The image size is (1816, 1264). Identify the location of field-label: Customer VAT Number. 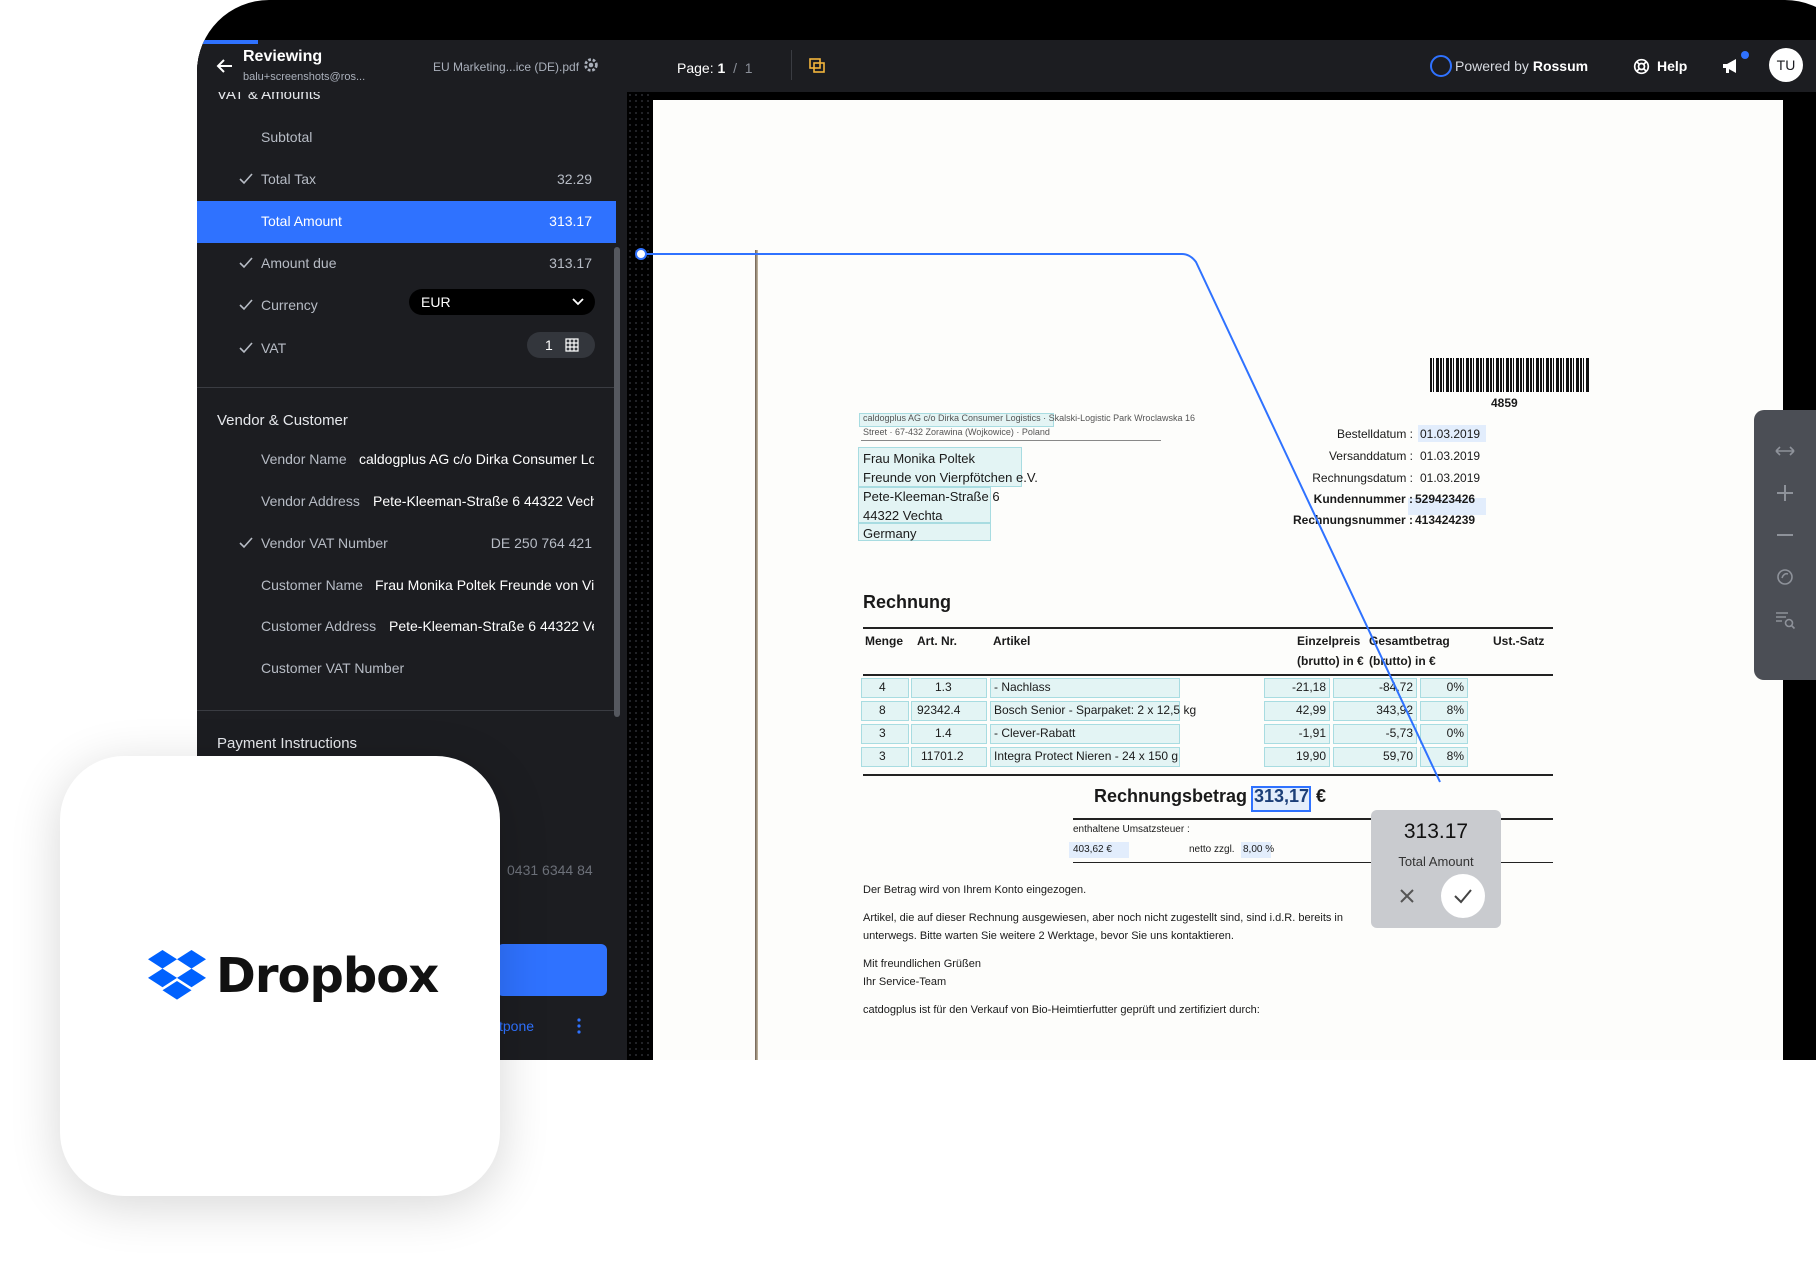
(333, 668).